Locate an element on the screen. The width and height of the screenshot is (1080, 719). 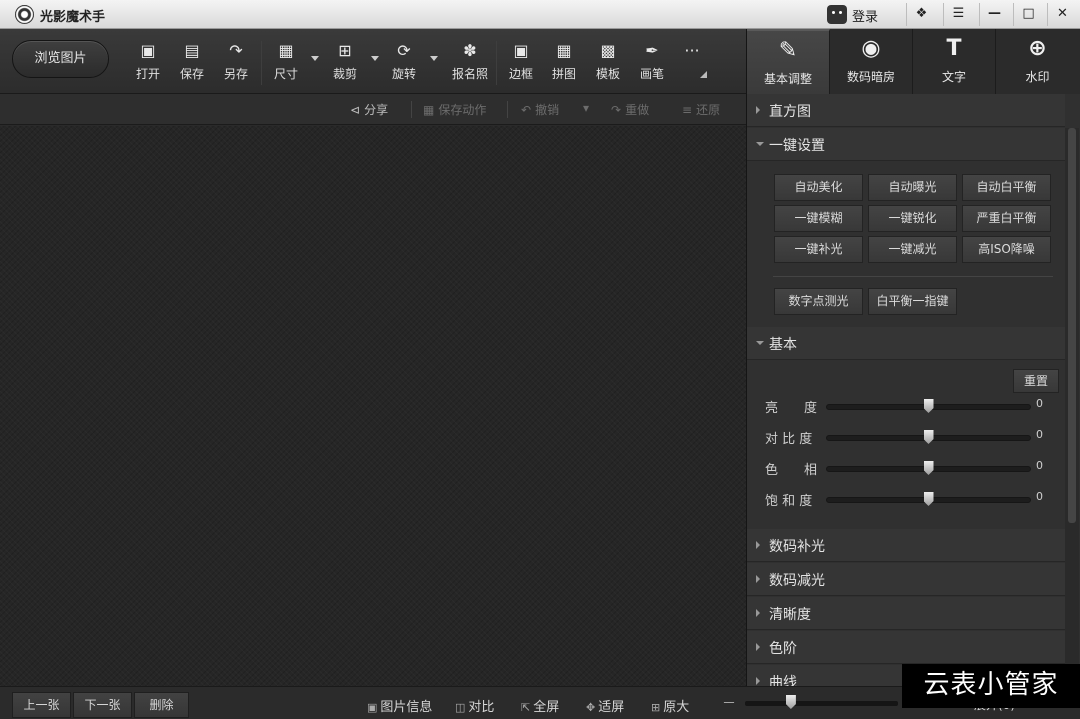
original-size-button: ⊞ 原大 is located at coordinates (670, 705).